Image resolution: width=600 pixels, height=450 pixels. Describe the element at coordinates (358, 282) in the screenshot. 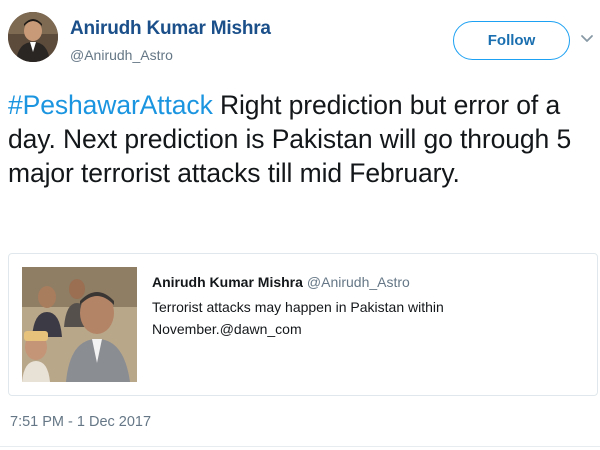

I see `quoted-author-handle: @Anirudh_Astro` at that location.